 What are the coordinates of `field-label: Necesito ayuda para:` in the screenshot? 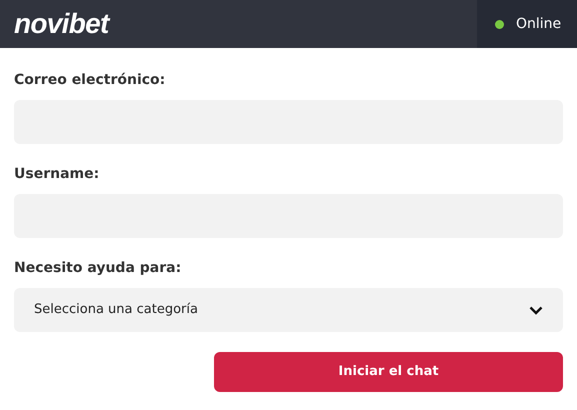 It's located at (98, 268).